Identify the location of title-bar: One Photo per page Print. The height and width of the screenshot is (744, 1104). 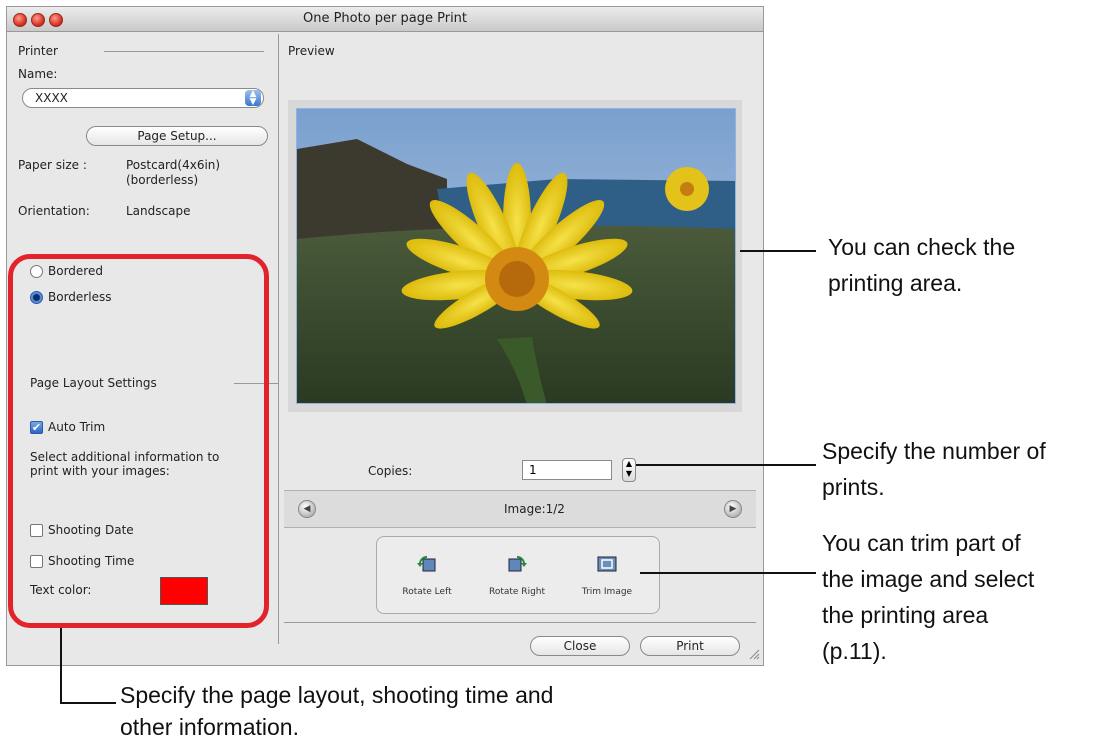
(385, 19).